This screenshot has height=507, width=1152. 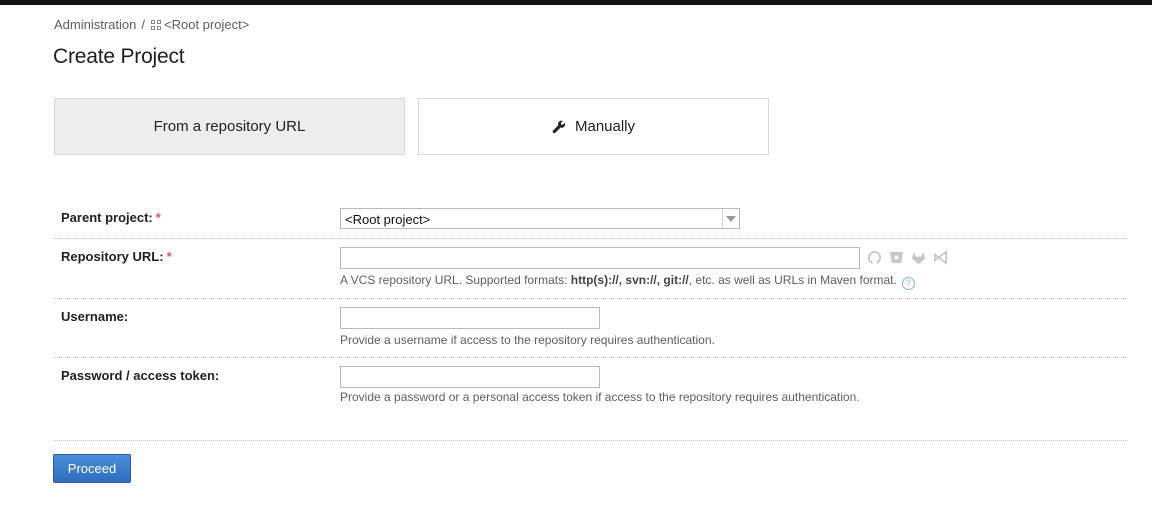 What do you see at coordinates (576, 2) in the screenshot?
I see `top-bar` at bounding box center [576, 2].